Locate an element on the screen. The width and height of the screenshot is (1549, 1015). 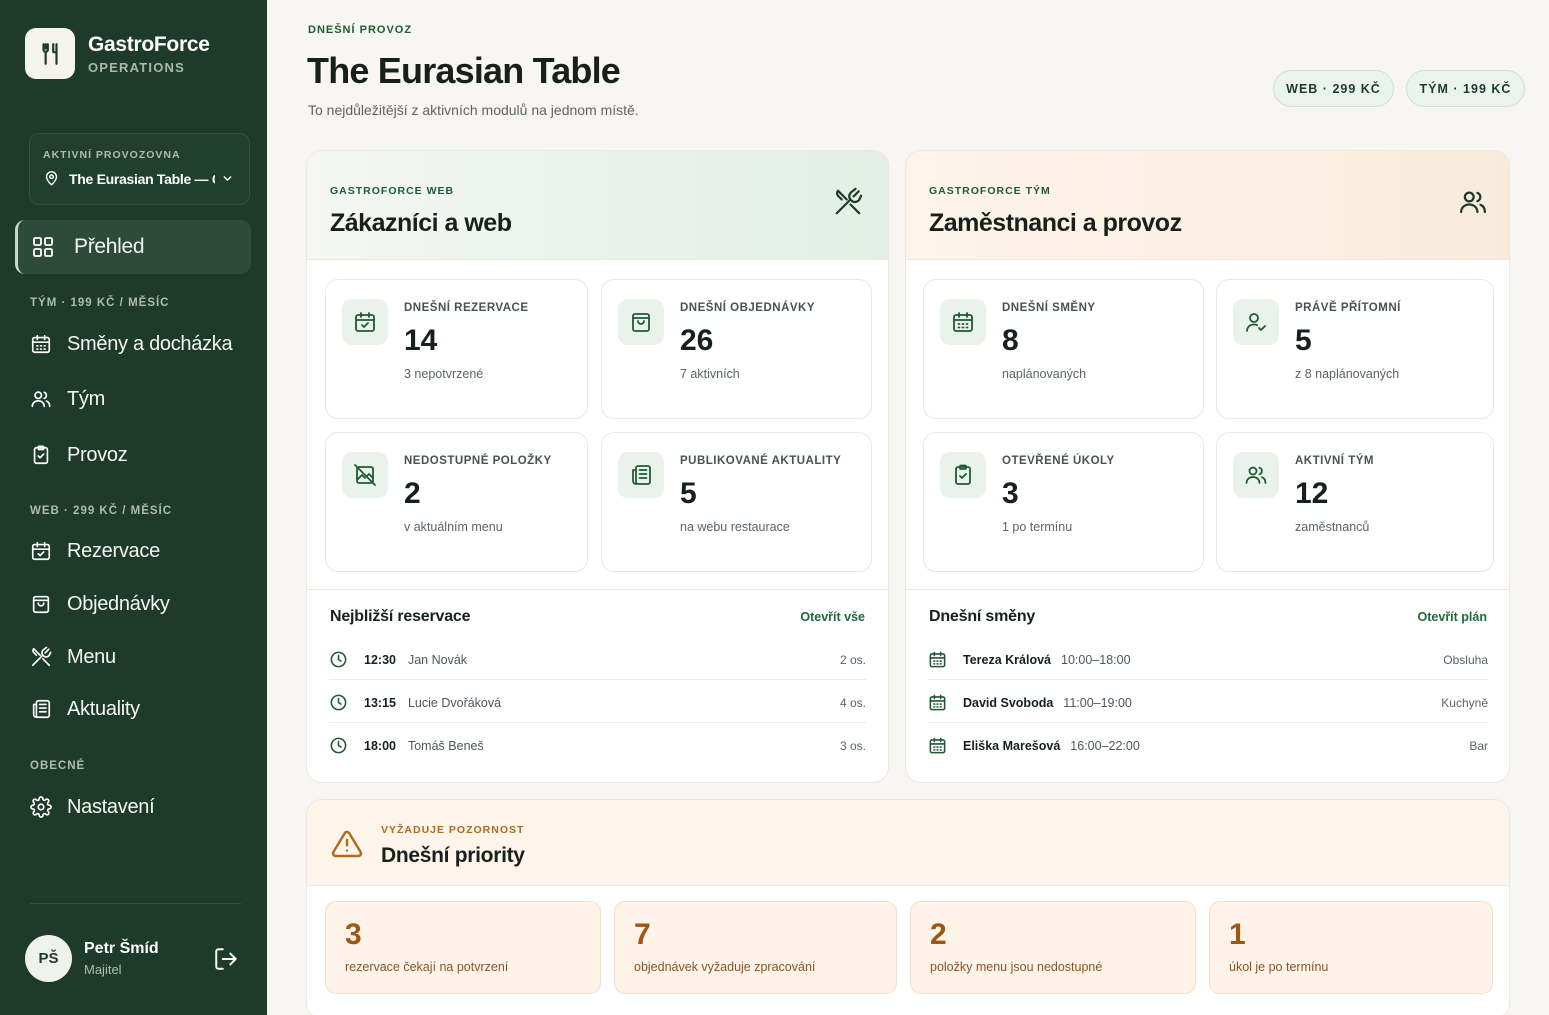
nav-section-general: OBECNÉ is located at coordinates (58, 766).